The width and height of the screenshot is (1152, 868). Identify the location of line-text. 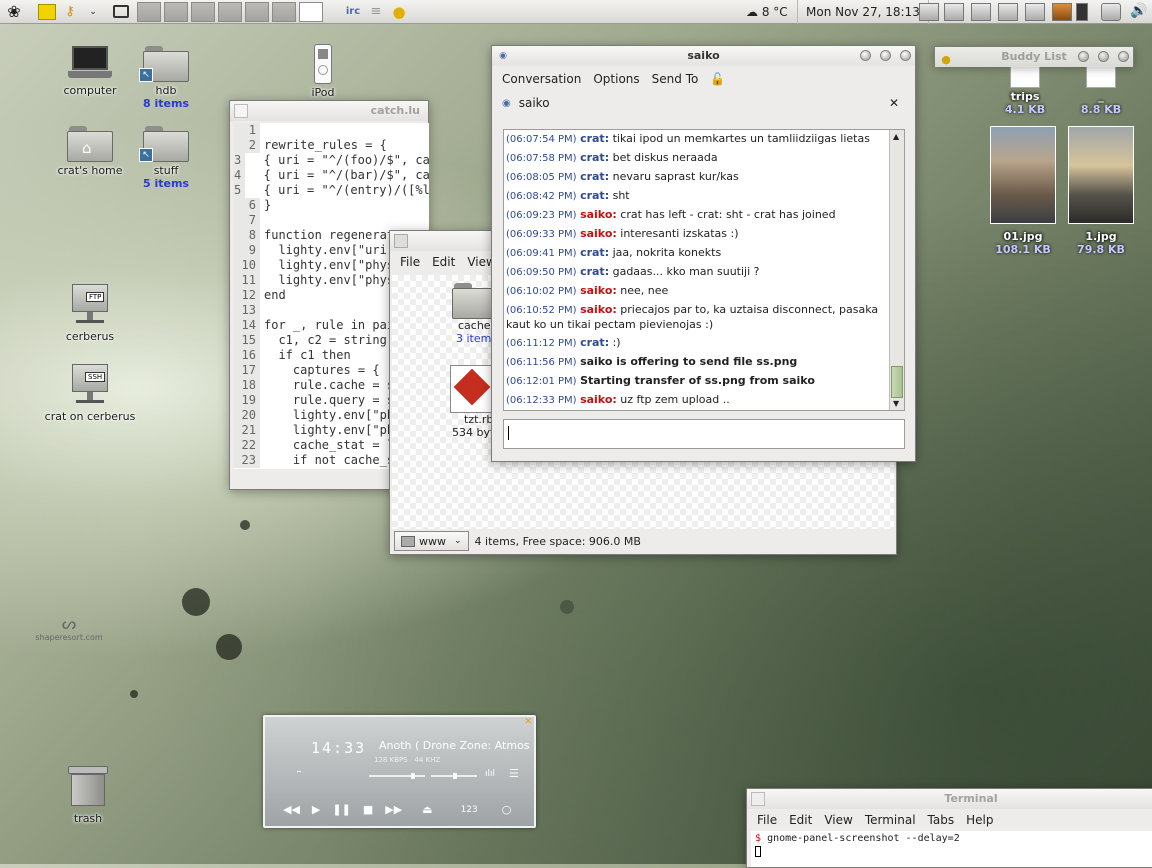
(262, 220).